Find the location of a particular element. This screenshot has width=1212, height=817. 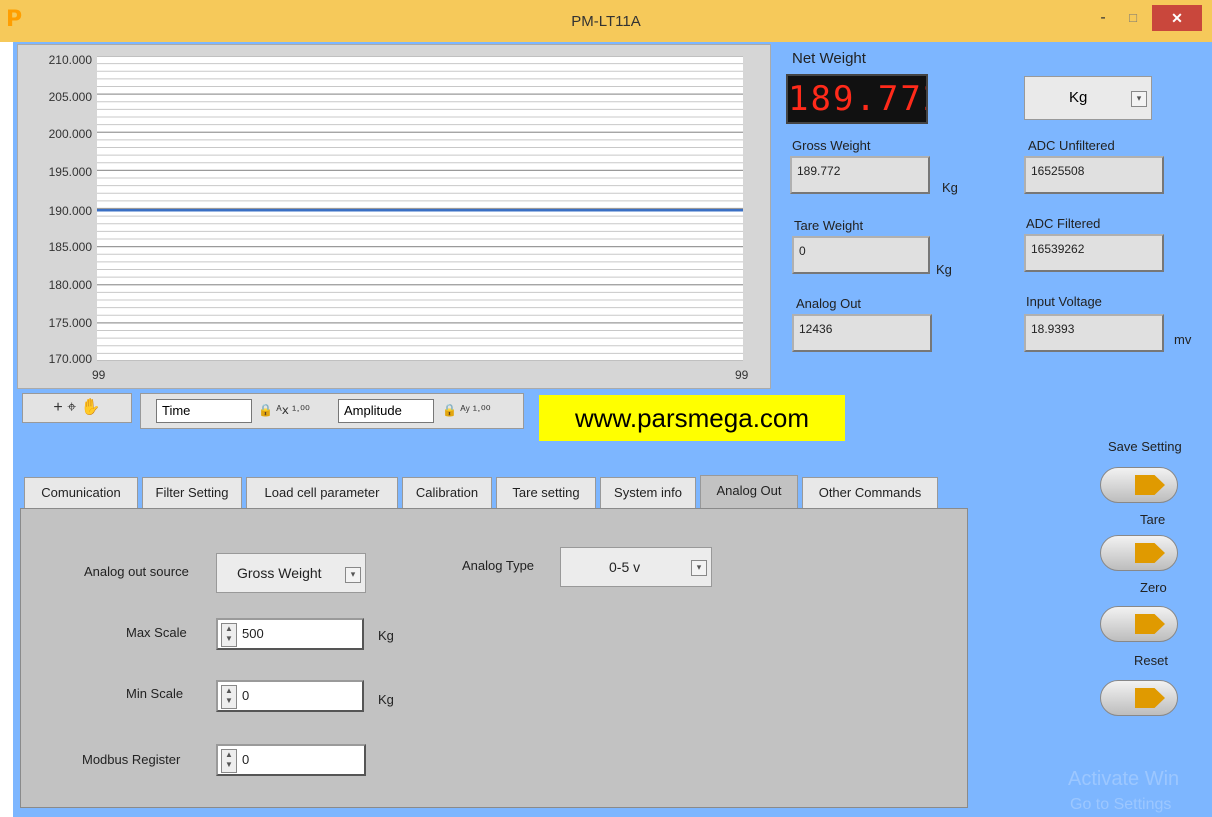

y-tick-label: 210.000 is located at coordinates (70, 60).